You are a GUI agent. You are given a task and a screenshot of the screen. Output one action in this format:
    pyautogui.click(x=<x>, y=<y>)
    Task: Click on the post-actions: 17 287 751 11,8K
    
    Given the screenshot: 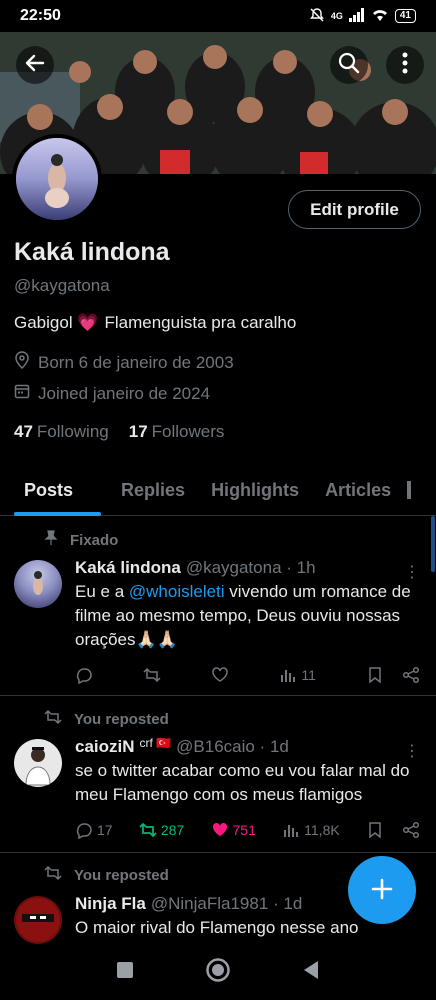 What is the action you would take?
    pyautogui.click(x=247, y=830)
    